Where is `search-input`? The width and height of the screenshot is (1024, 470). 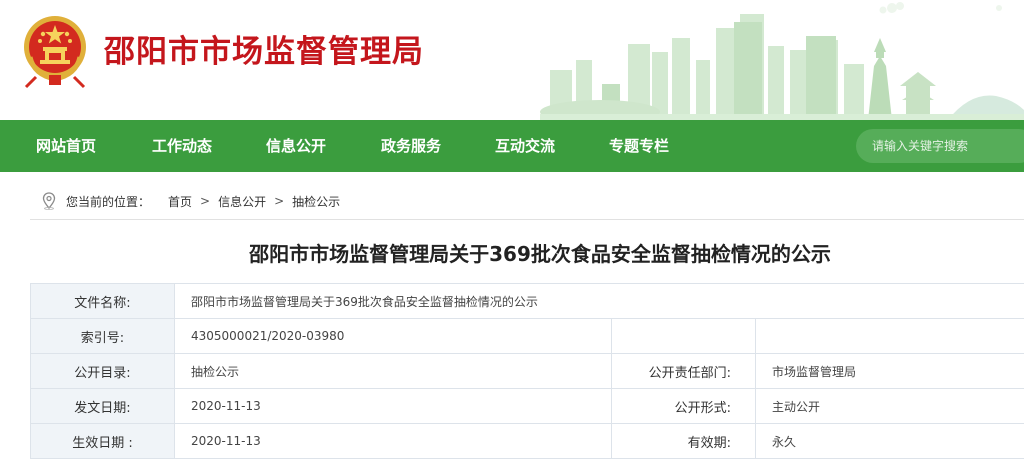
search-input is located at coordinates (947, 146).